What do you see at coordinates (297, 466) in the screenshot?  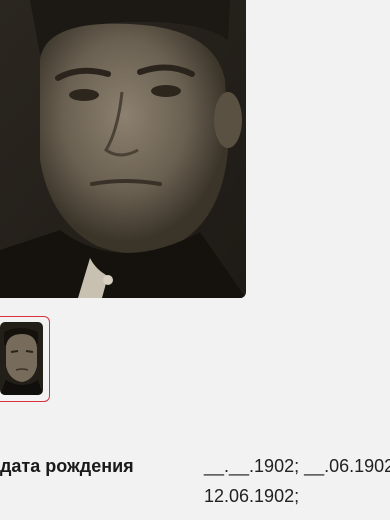 I see `birth-date-value: __.__.1902; __.06.1902;` at bounding box center [297, 466].